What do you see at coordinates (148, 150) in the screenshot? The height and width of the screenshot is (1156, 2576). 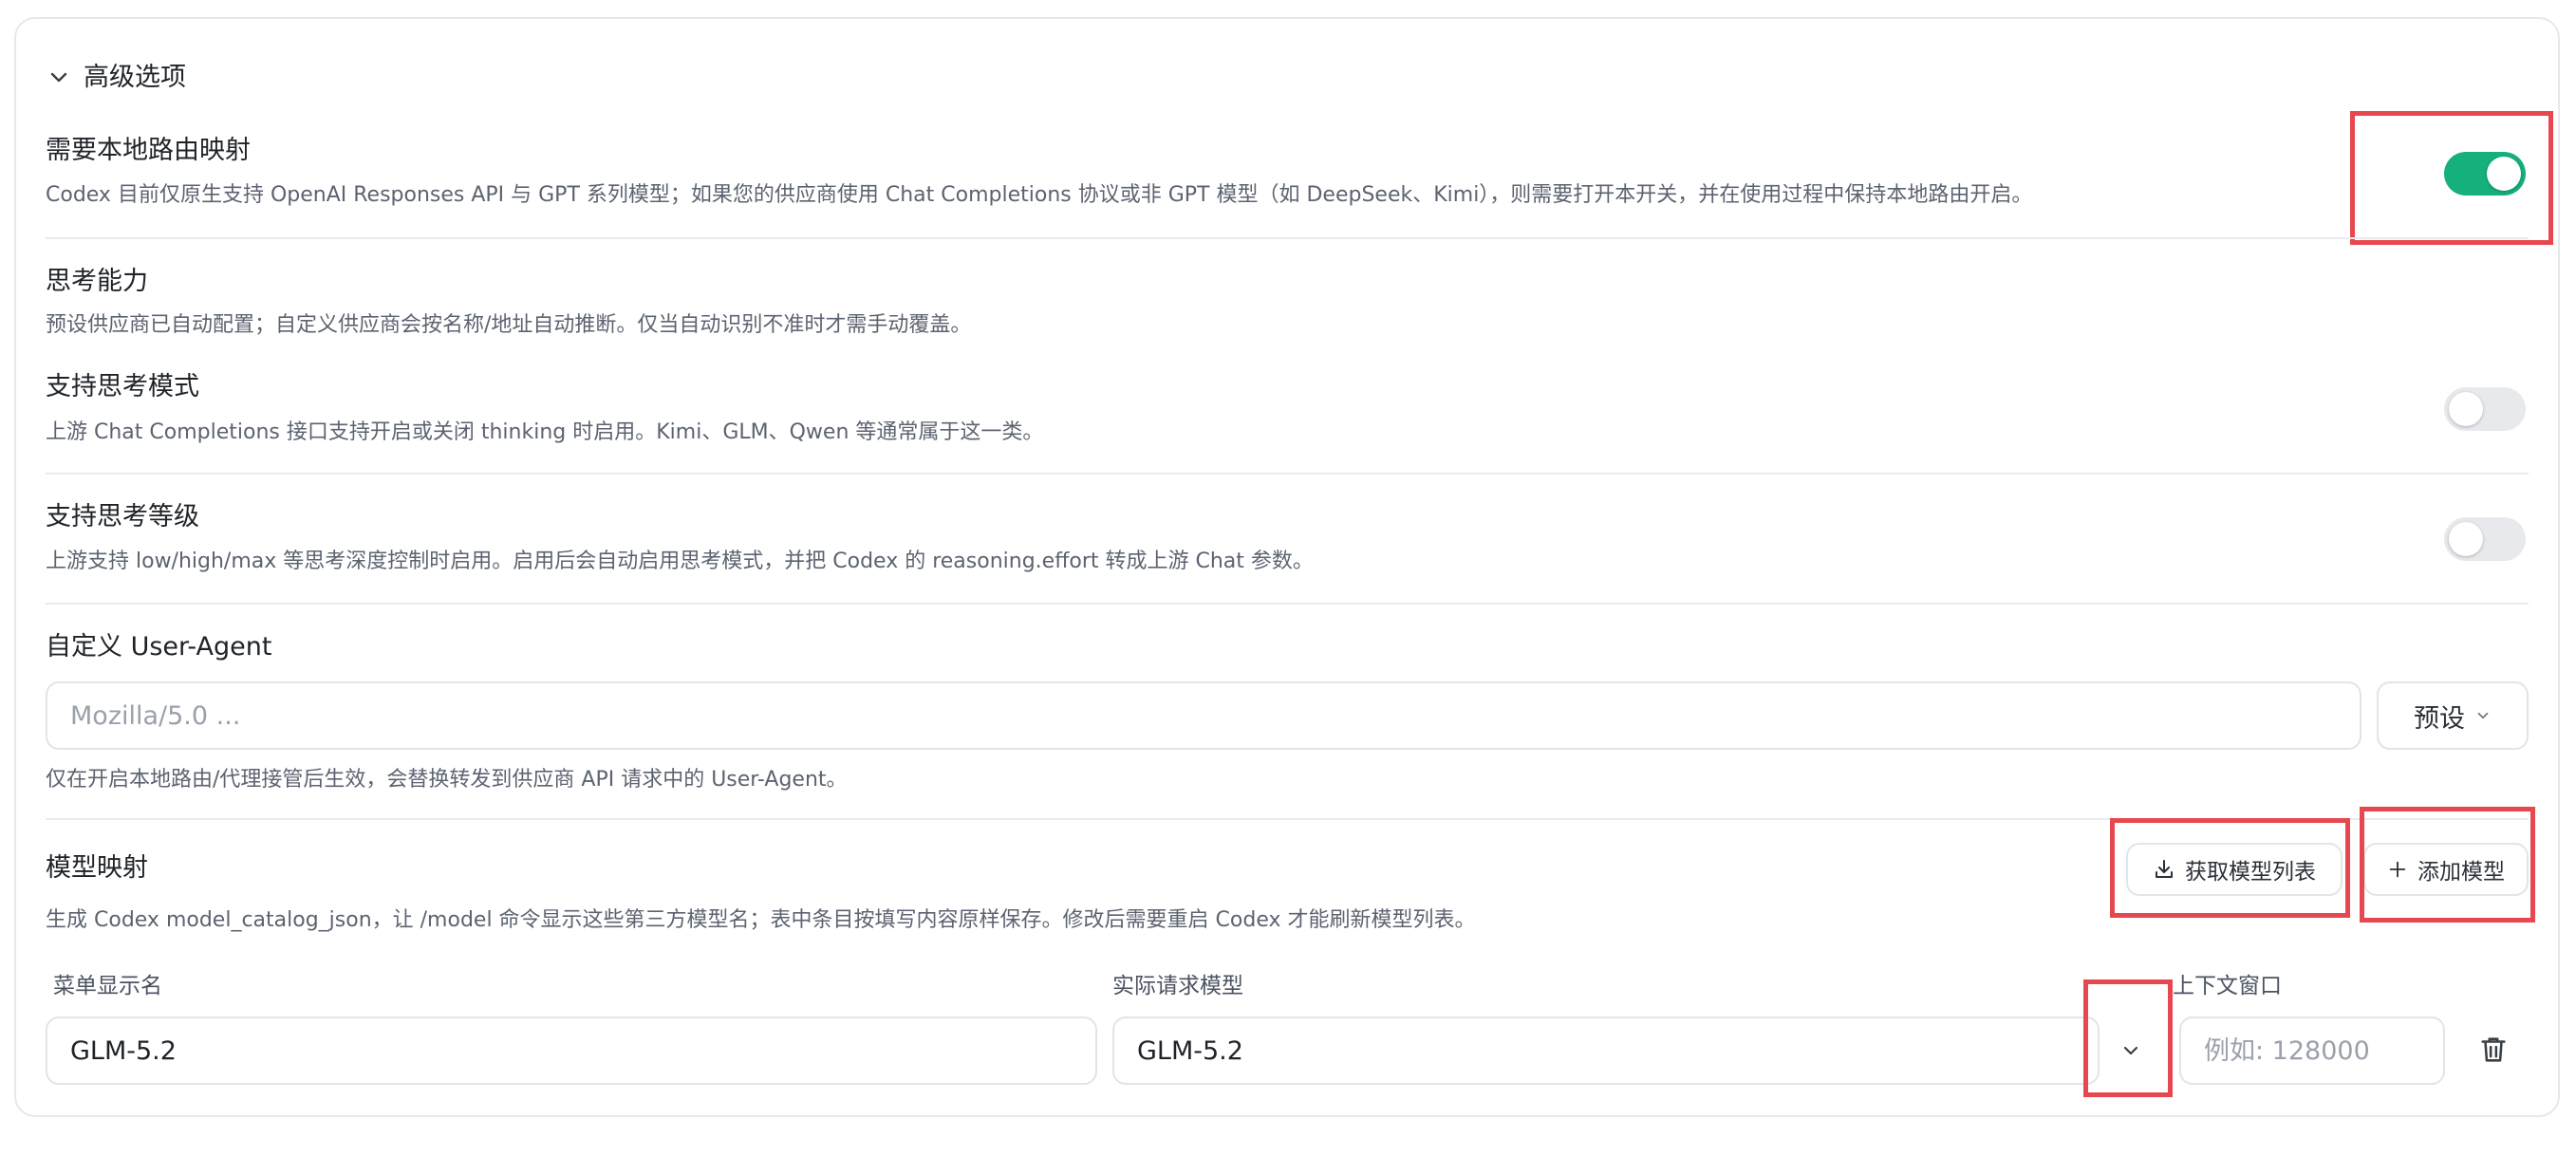 I see `local-routing-title: 需要本地路由映射` at bounding box center [148, 150].